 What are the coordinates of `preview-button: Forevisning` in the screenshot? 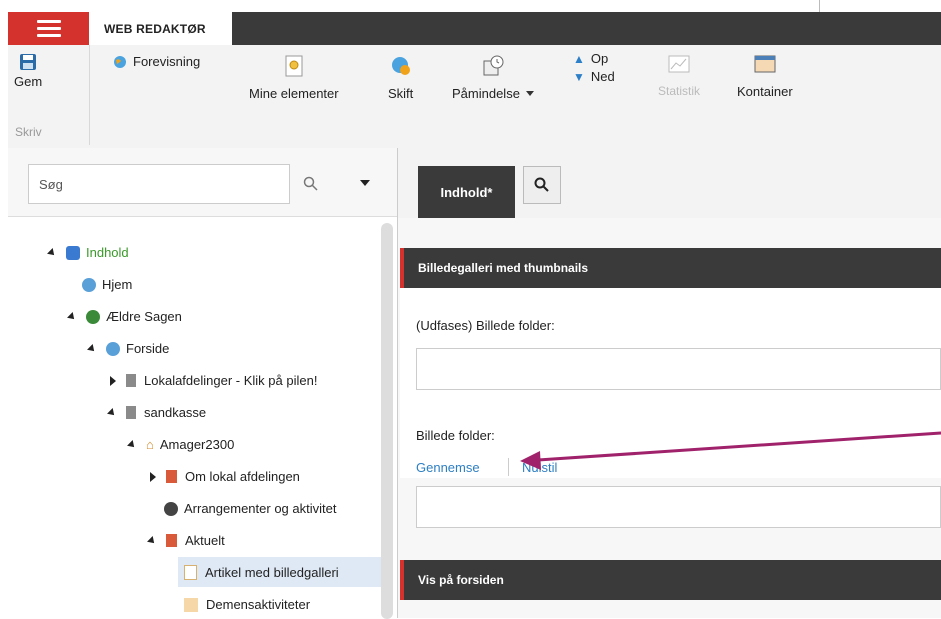 It's located at (156, 61).